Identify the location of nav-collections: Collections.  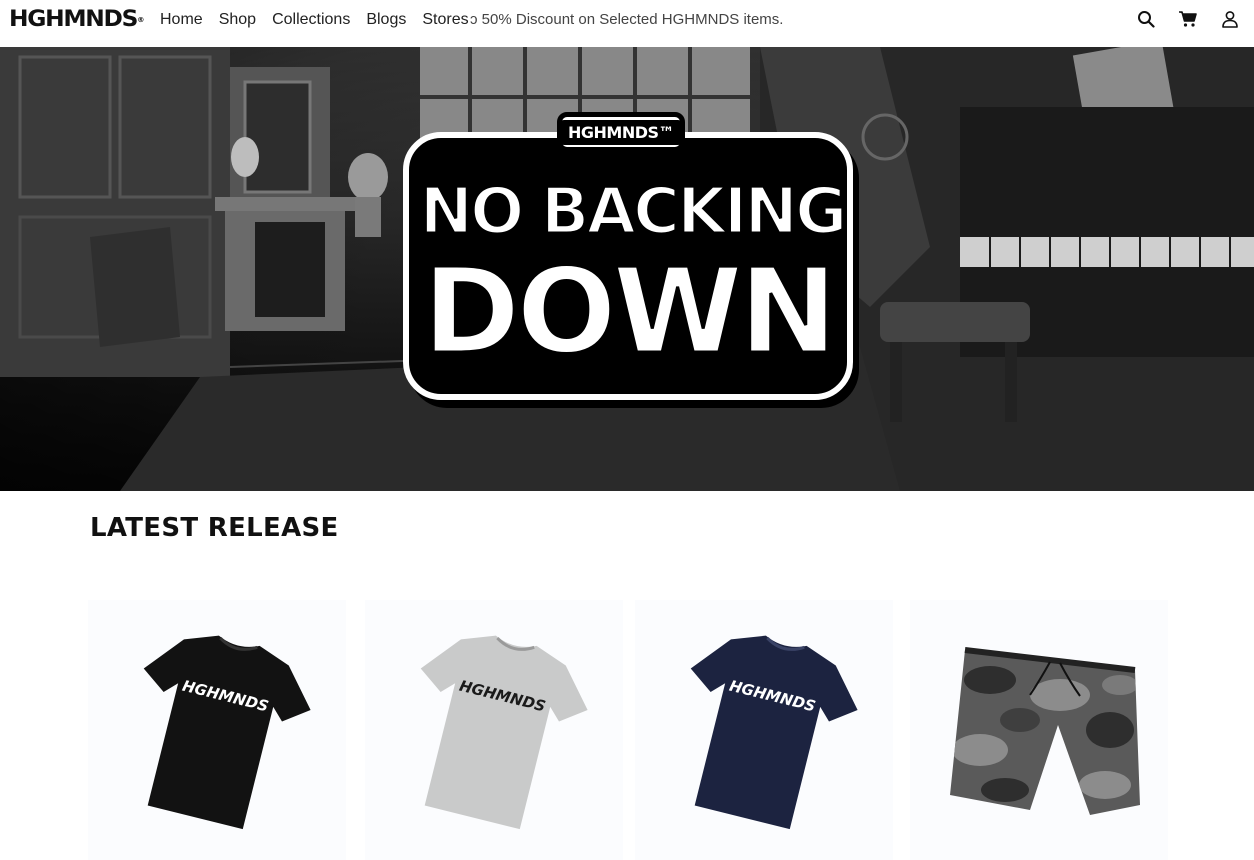
(311, 20).